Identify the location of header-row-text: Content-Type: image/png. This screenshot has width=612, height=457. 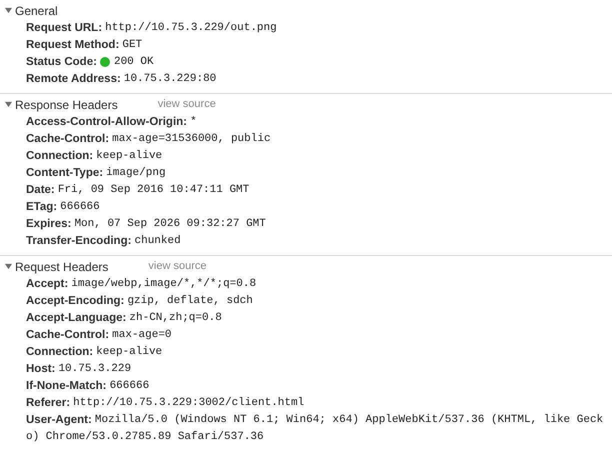
(96, 173).